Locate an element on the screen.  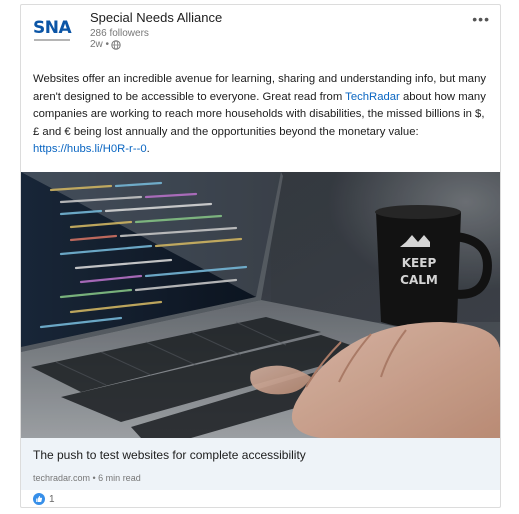
logo-underline is located at coordinates (52, 40).